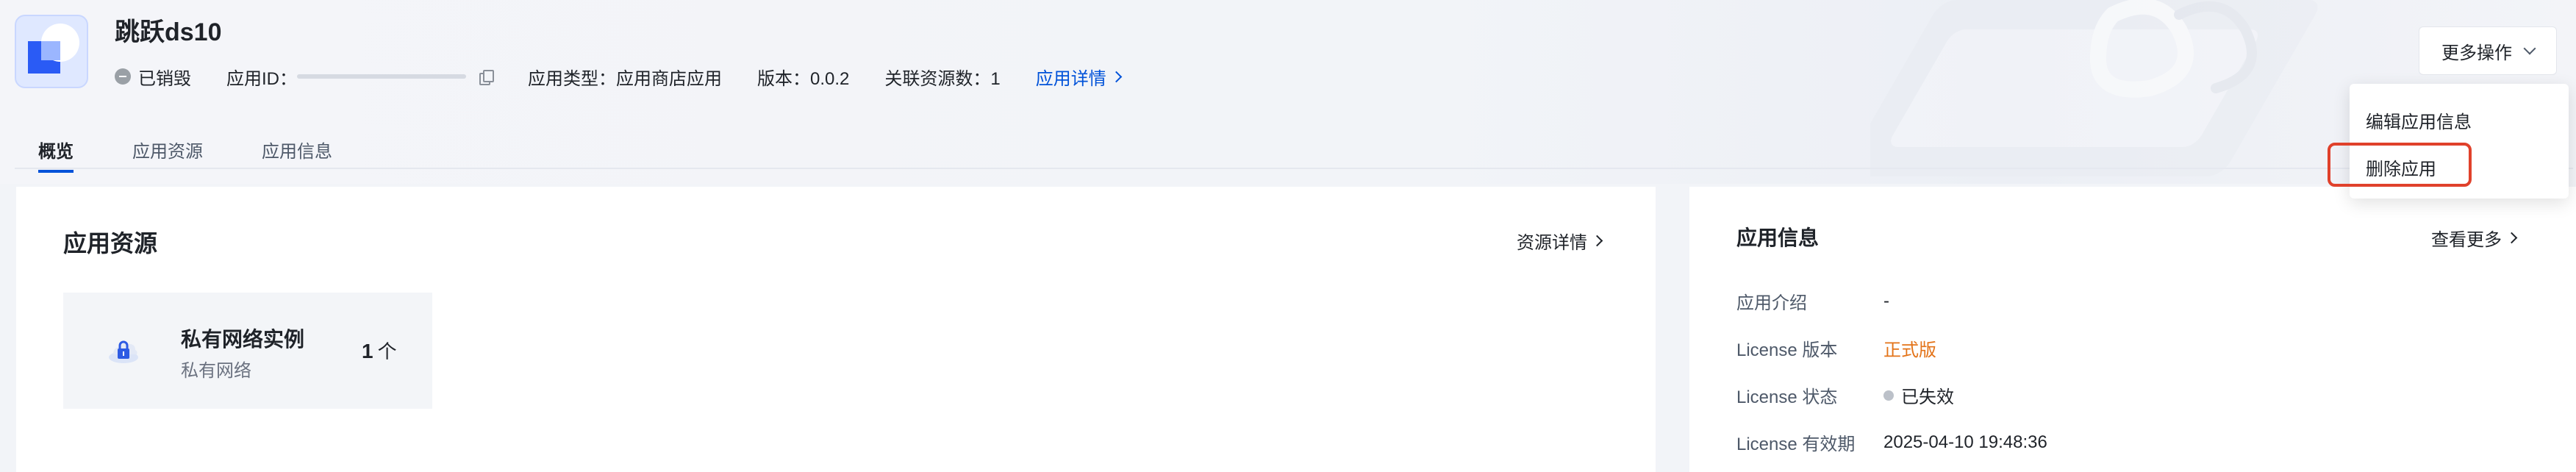  What do you see at coordinates (2459, 141) in the screenshot?
I see `more-actions-dropdown: 编辑应用信息 删除应用` at bounding box center [2459, 141].